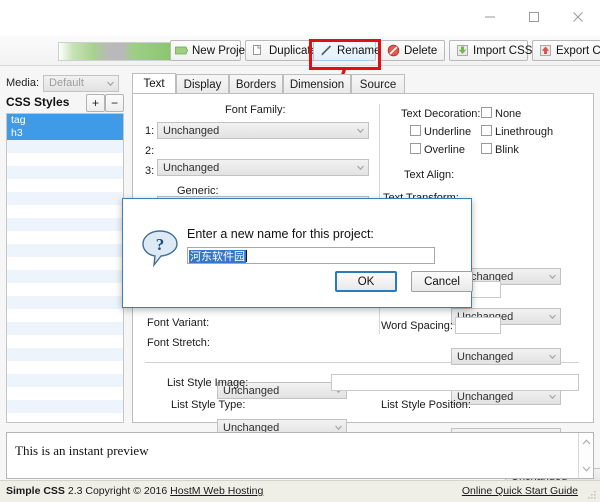  What do you see at coordinates (455, 382) in the screenshot?
I see `list-style-image-url-input` at bounding box center [455, 382].